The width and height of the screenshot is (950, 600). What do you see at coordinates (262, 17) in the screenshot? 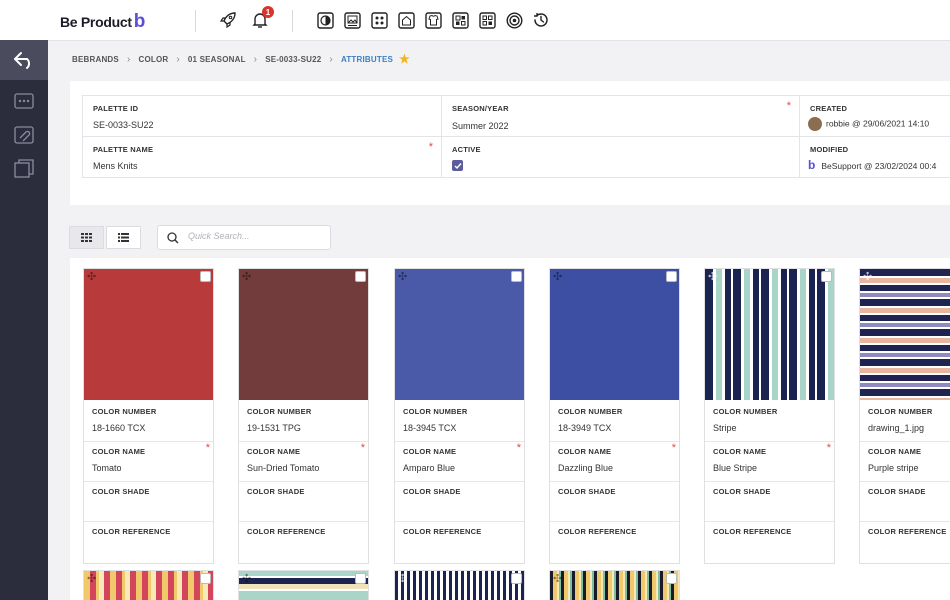
I see `bell-icon: 1` at bounding box center [262, 17].